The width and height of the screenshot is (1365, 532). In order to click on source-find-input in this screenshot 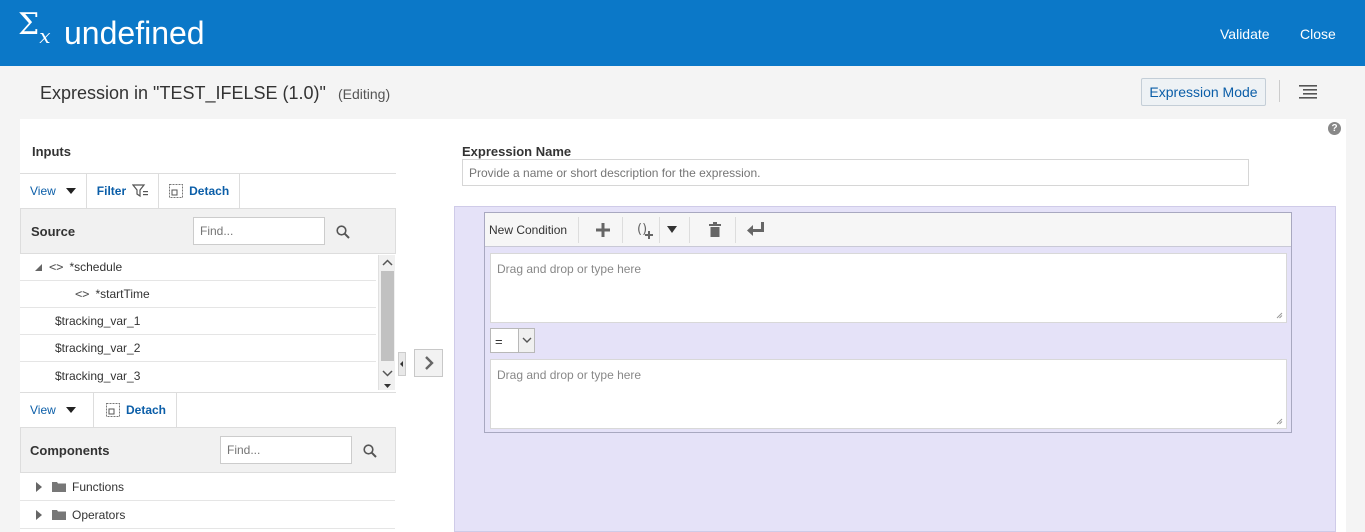, I will do `click(259, 231)`.